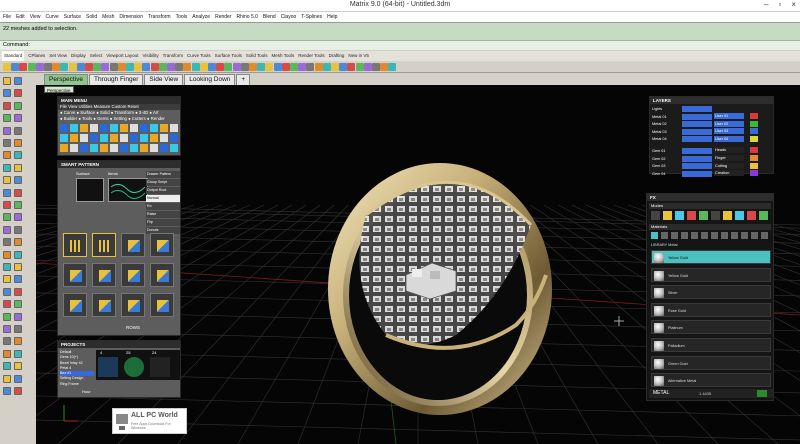 The image size is (800, 444). I want to click on toolbar-tab-transform: Transform, so click(173, 56).